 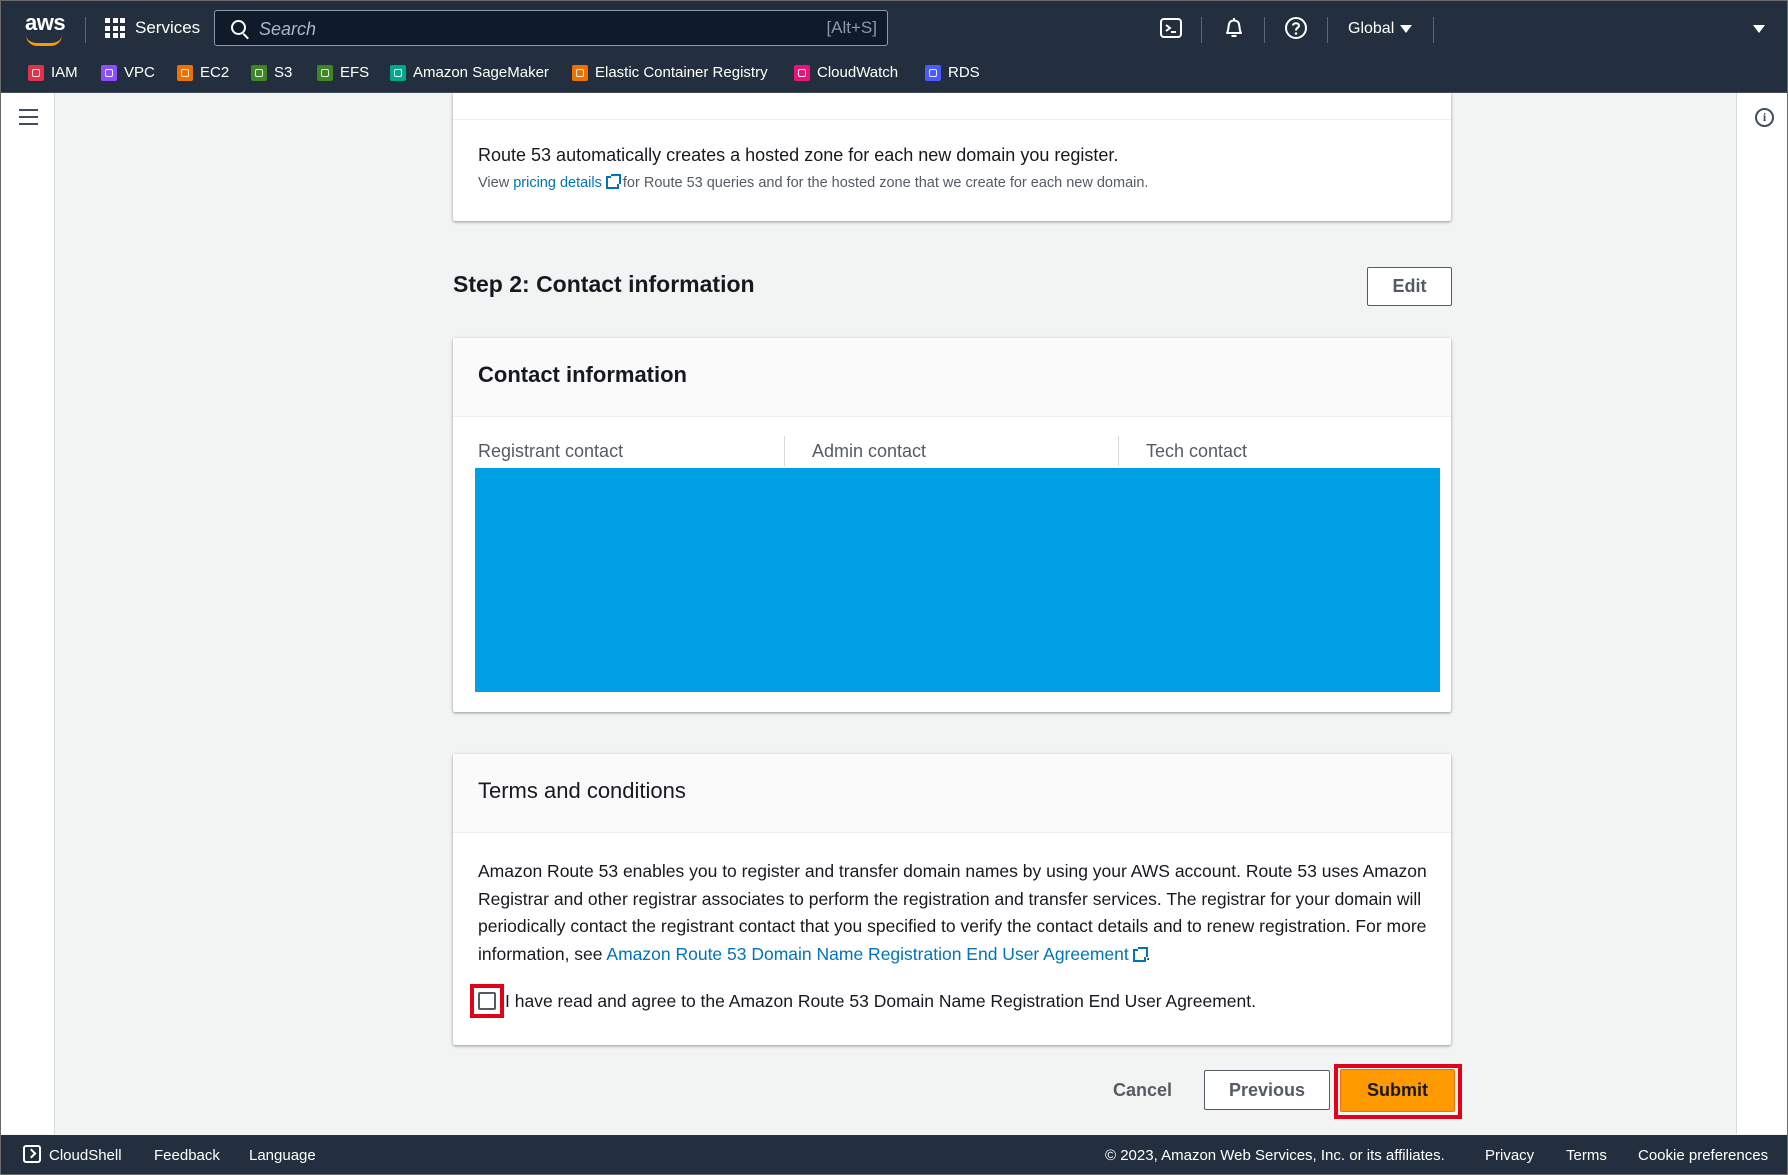 I want to click on favorite-iam: IAM, so click(x=53, y=72).